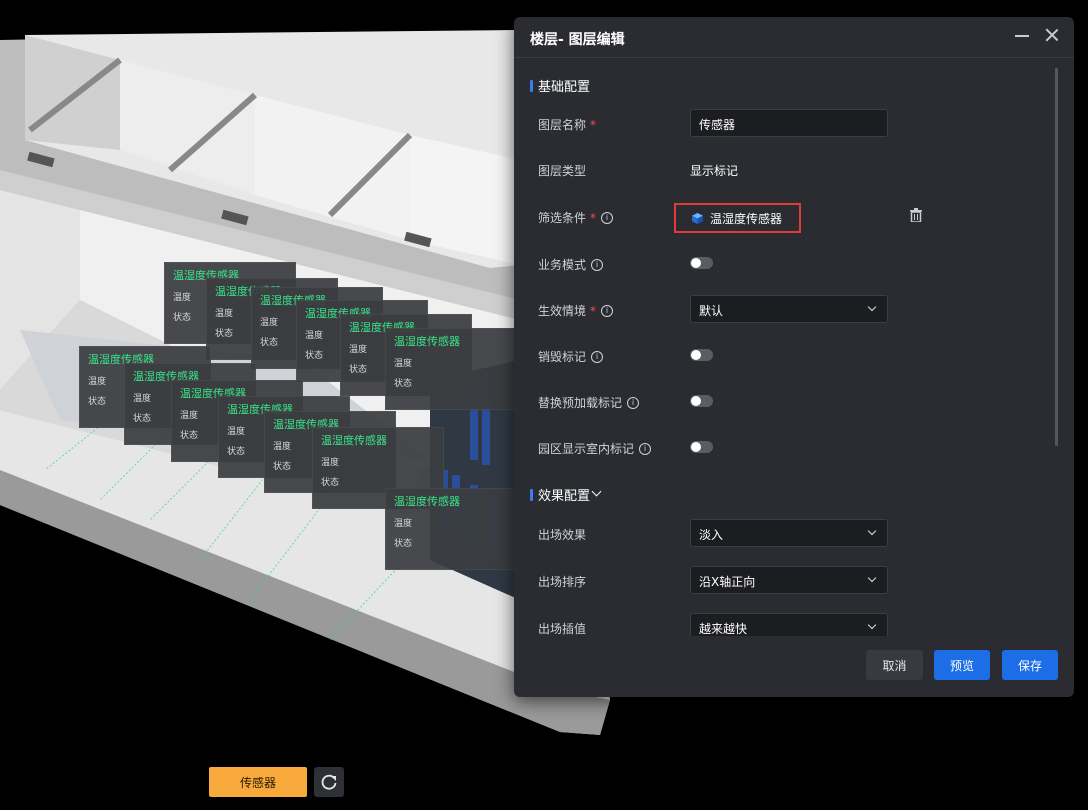 Image resolution: width=1088 pixels, height=810 pixels. Describe the element at coordinates (916, 215) in the screenshot. I see `trash-icon` at that location.